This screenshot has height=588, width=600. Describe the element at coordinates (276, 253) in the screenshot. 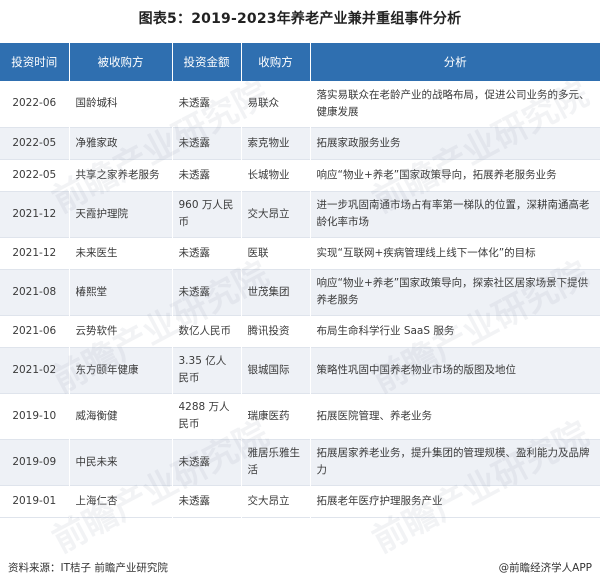

I see `cell-acquirer: 医联` at that location.